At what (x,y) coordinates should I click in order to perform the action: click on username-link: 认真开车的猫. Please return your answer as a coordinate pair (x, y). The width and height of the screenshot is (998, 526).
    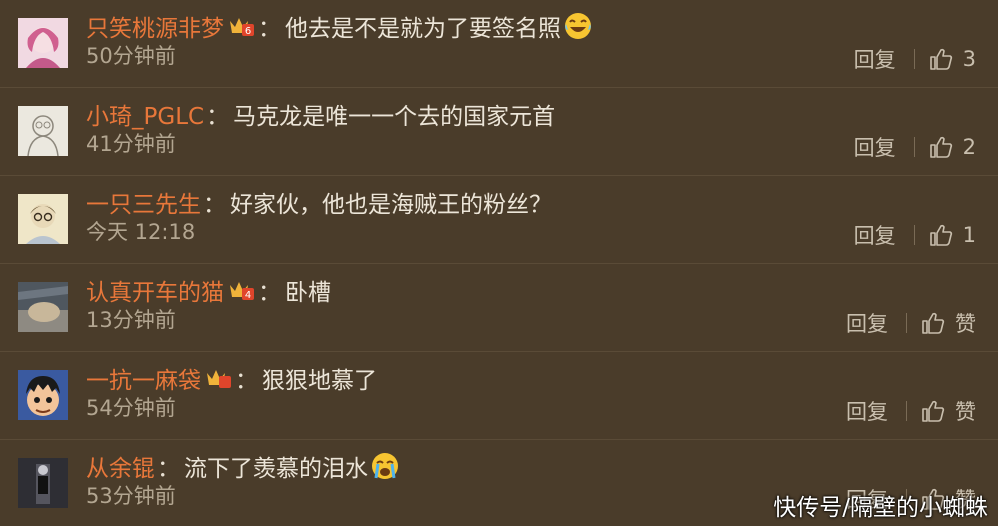
    Looking at the image, I should click on (155, 290).